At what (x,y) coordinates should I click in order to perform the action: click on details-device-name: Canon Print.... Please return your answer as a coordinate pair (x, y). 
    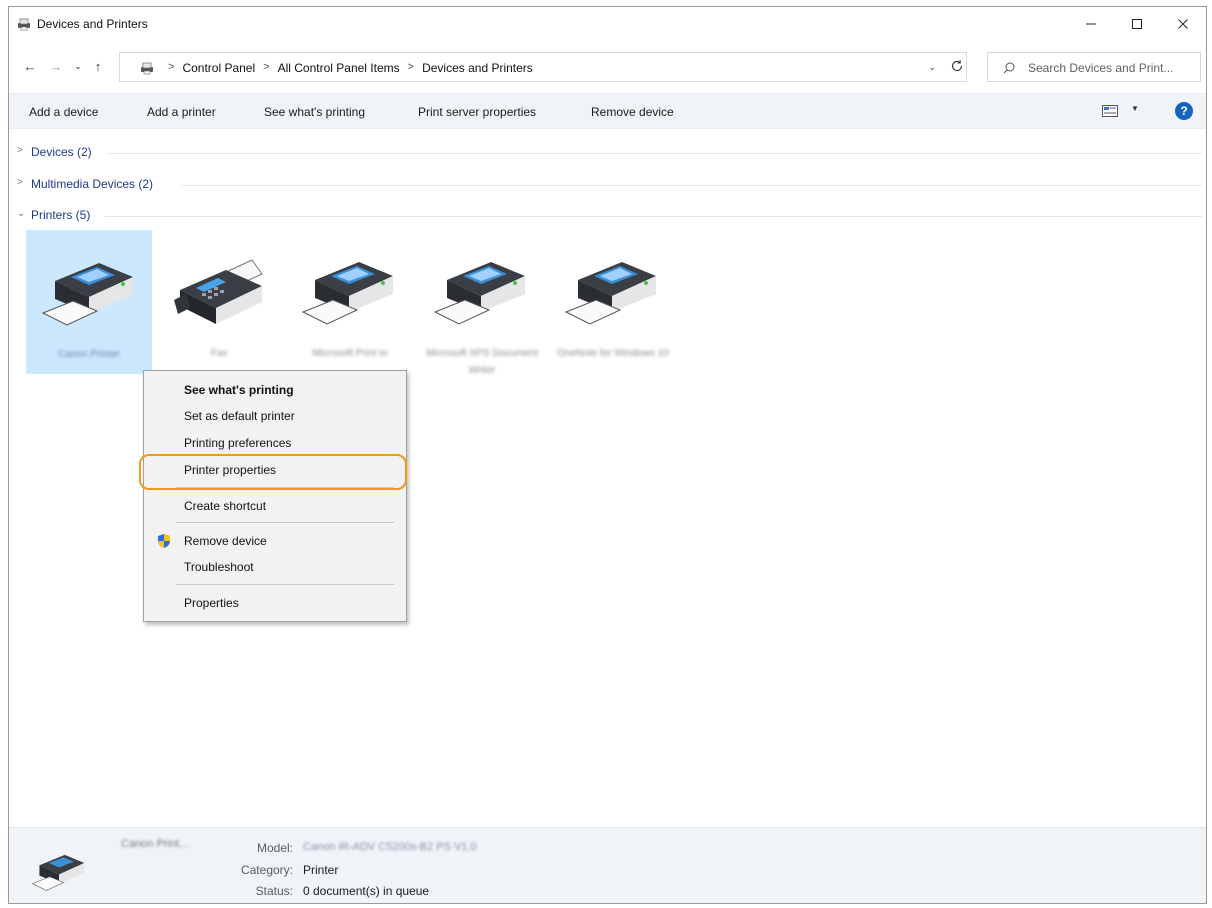
    Looking at the image, I should click on (155, 844).